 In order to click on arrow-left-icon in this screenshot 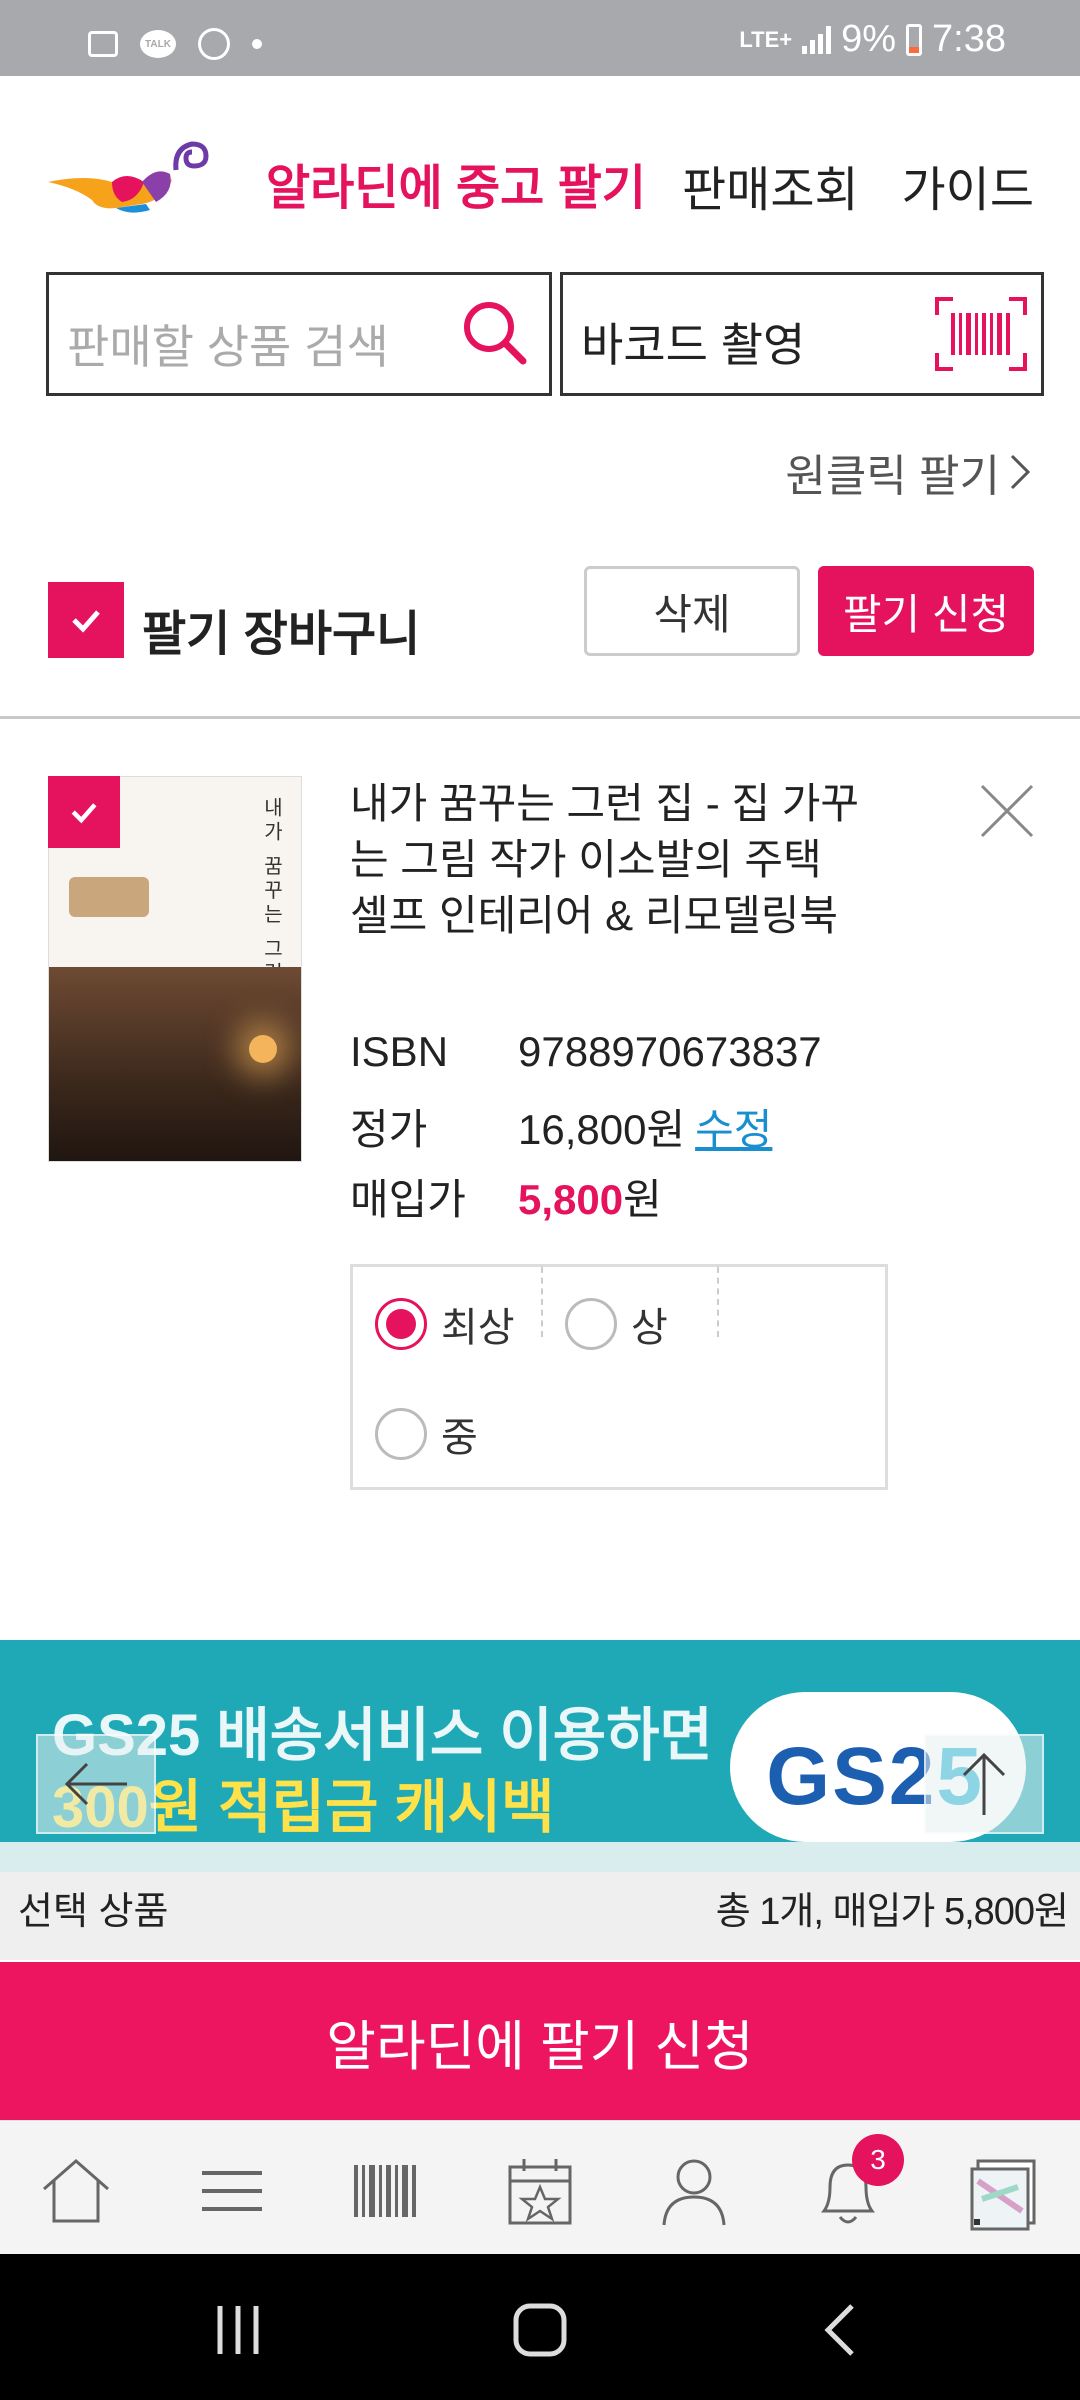, I will do `click(95, 1784)`.